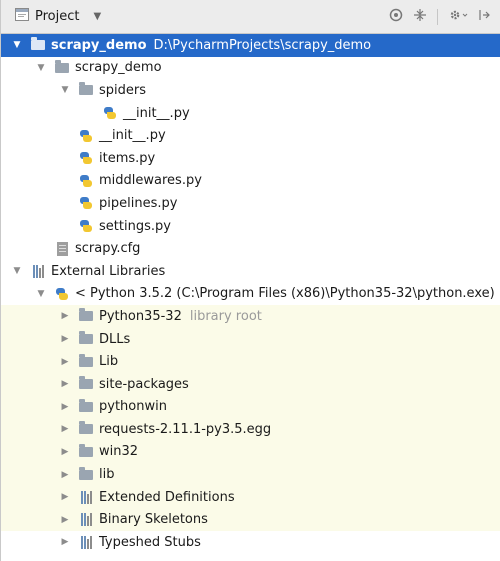 This screenshot has width=500, height=561. I want to click on library-label: win32, so click(119, 452).